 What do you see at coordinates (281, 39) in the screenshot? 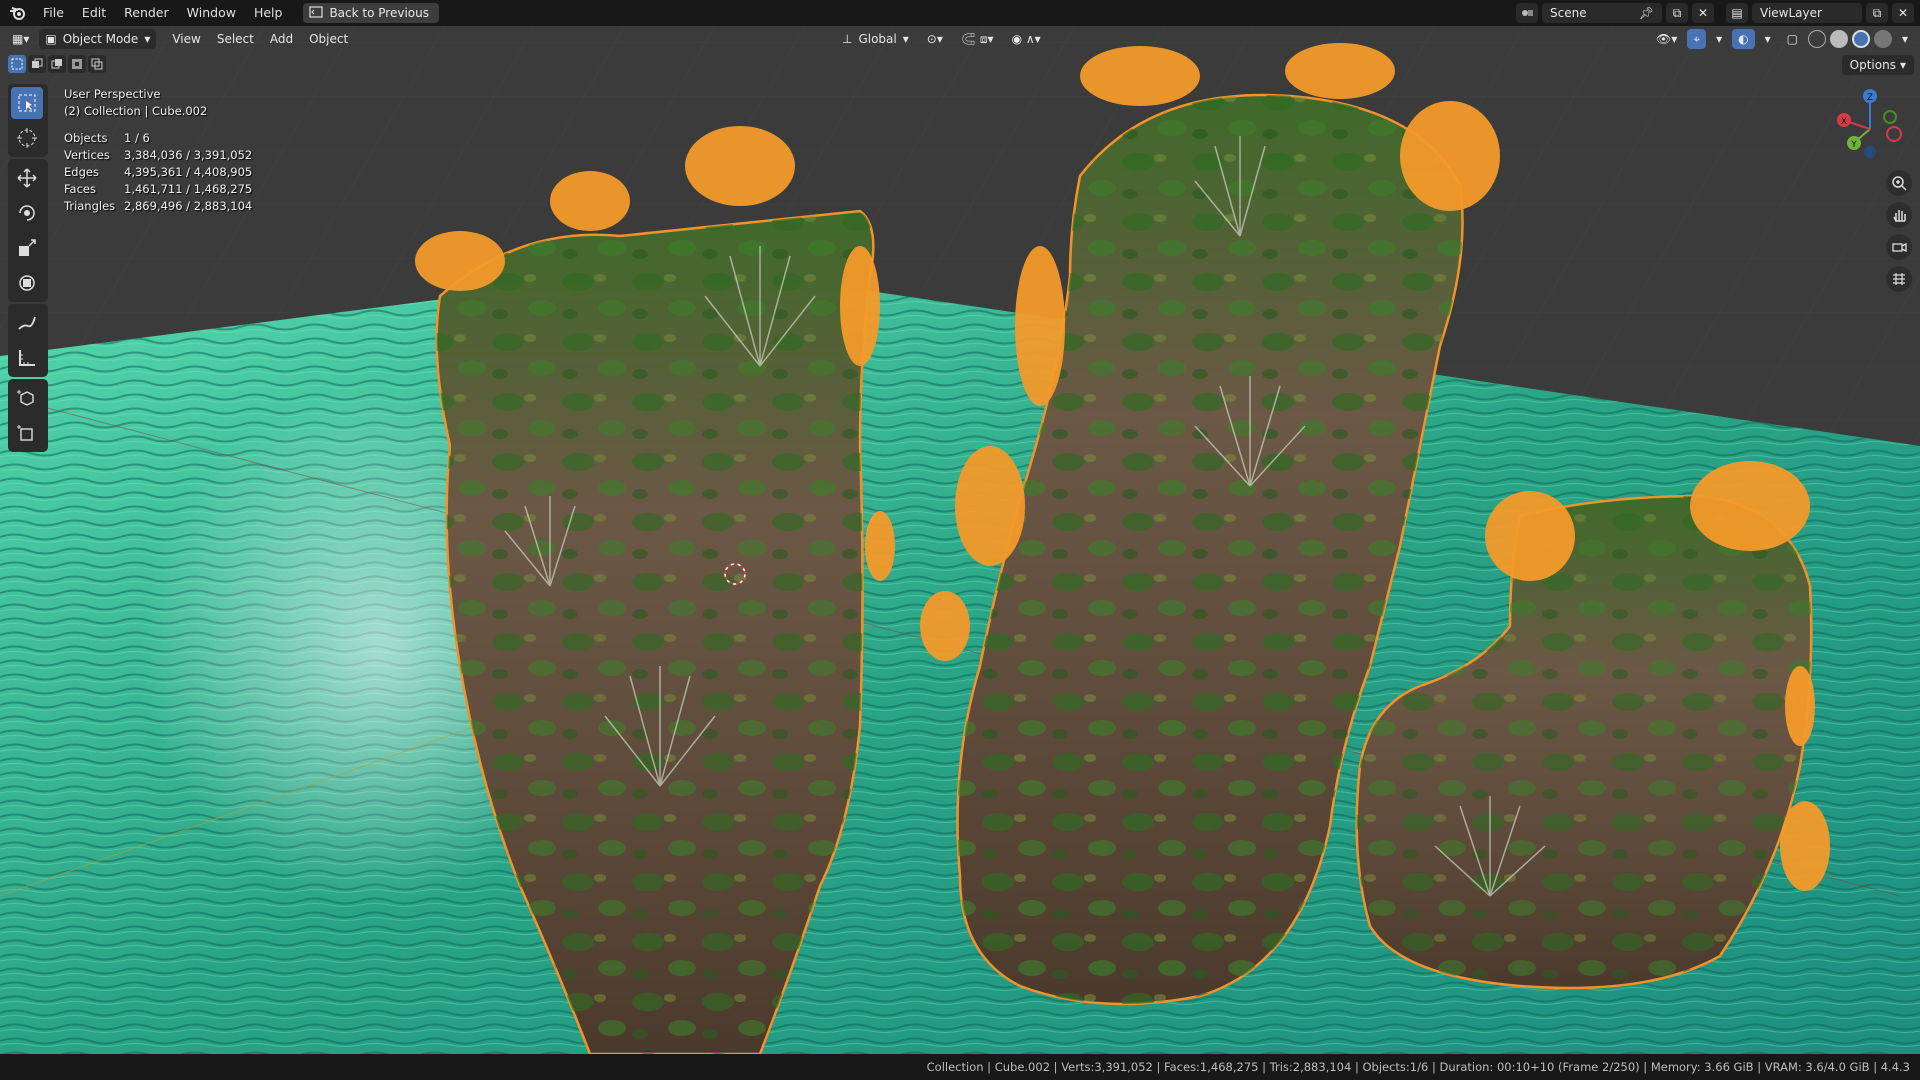
I see `menu-add: Add` at bounding box center [281, 39].